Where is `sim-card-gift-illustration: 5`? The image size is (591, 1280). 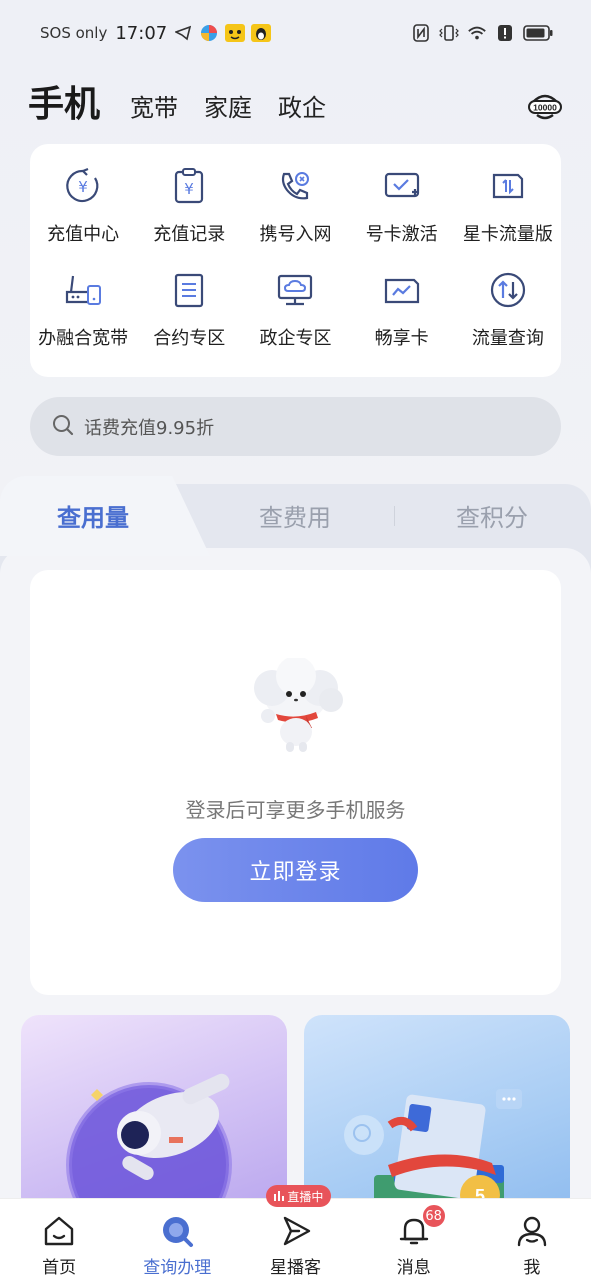 sim-card-gift-illustration: 5 is located at coordinates (433, 1152).